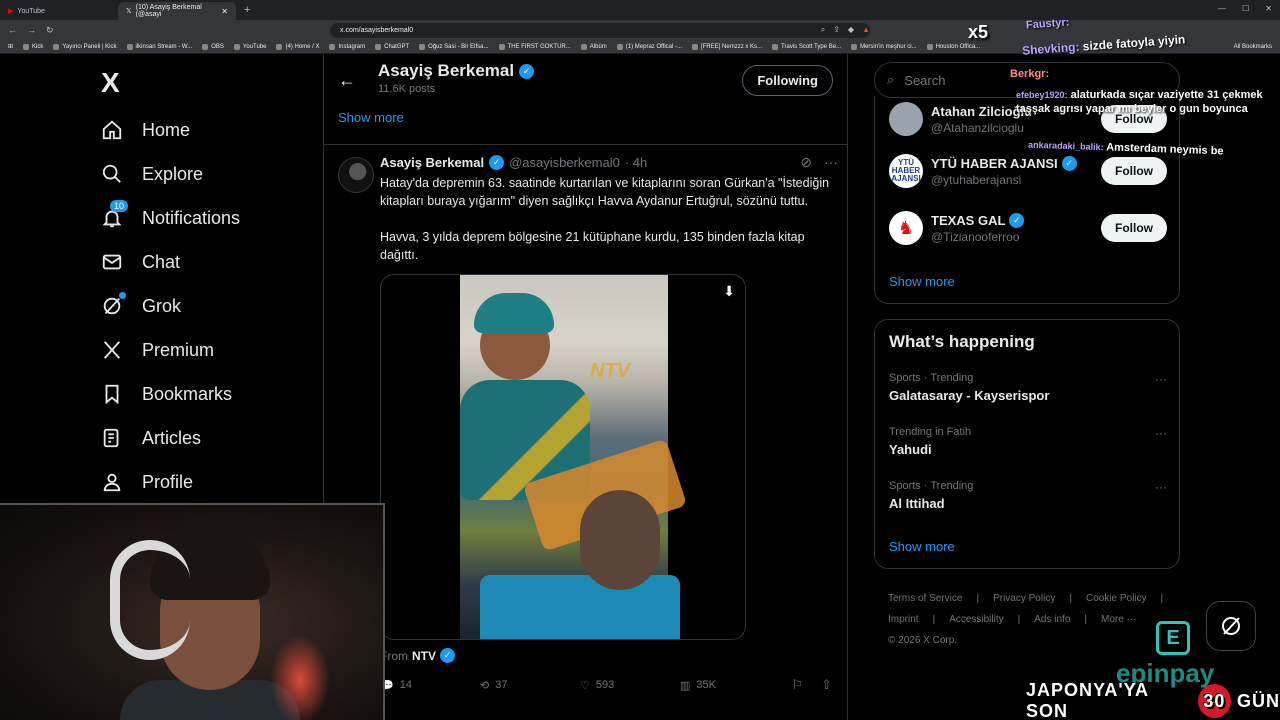 The width and height of the screenshot is (1280, 720). What do you see at coordinates (851, 30) in the screenshot?
I see `brave-shield-icon: ◆` at bounding box center [851, 30].